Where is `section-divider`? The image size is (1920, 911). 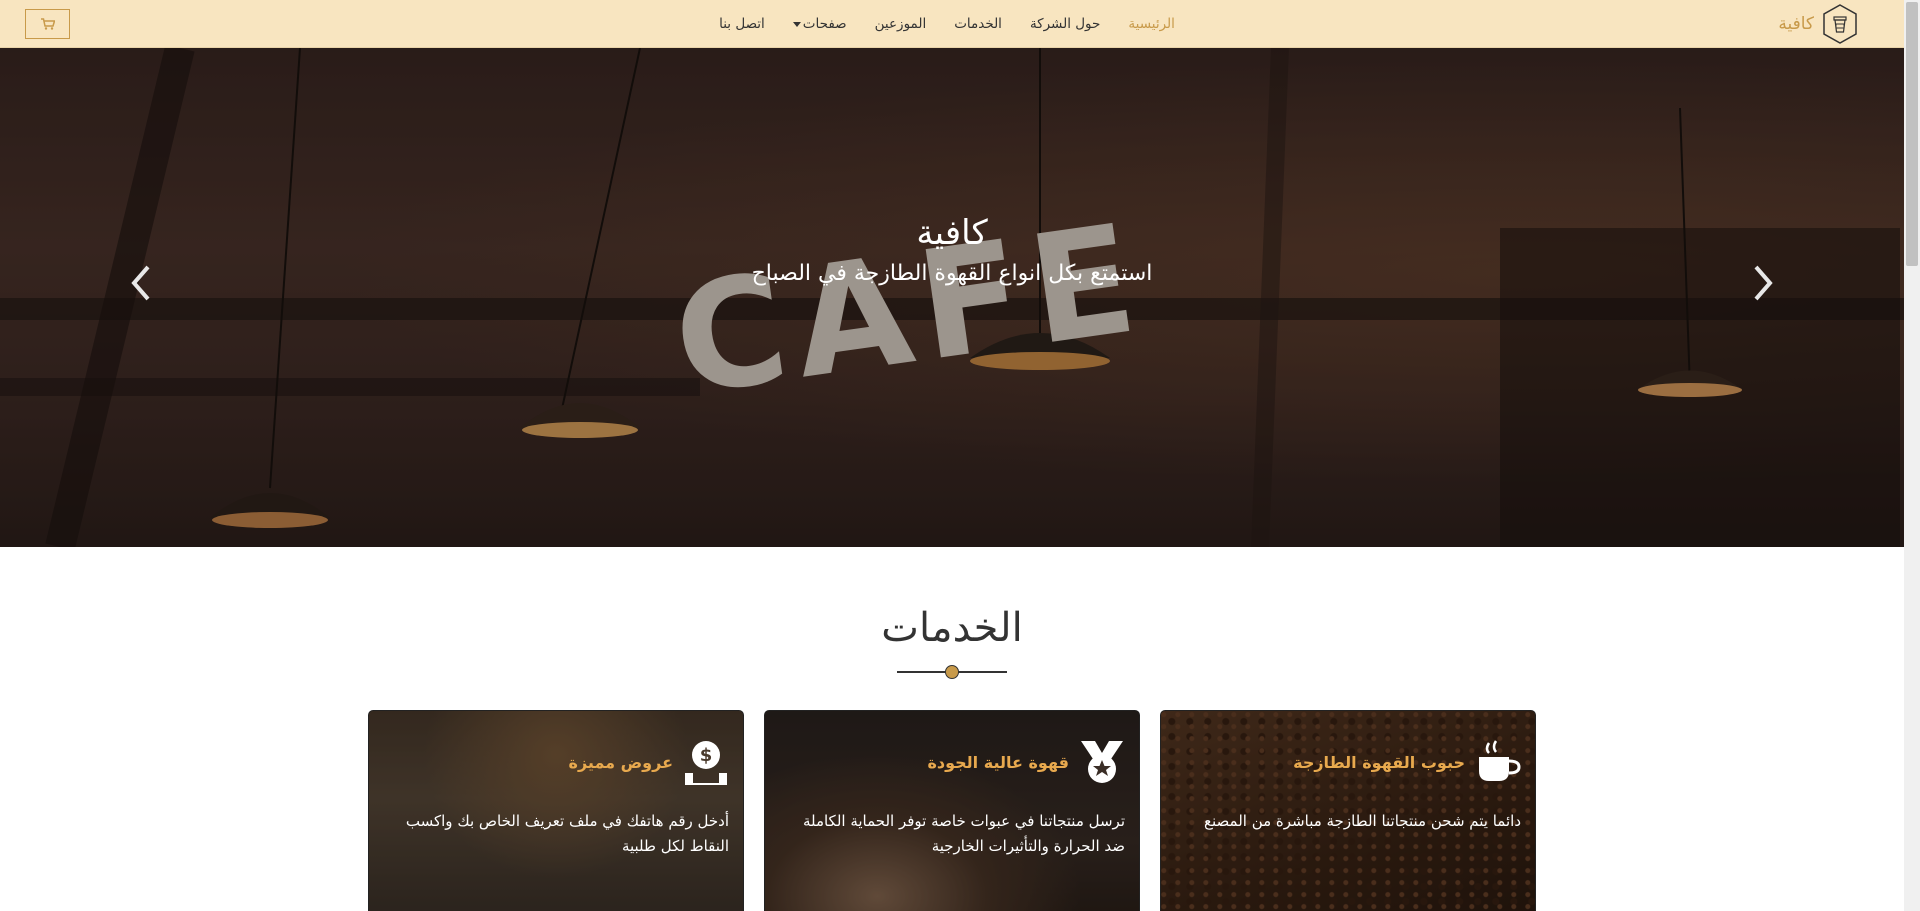
section-divider is located at coordinates (952, 672).